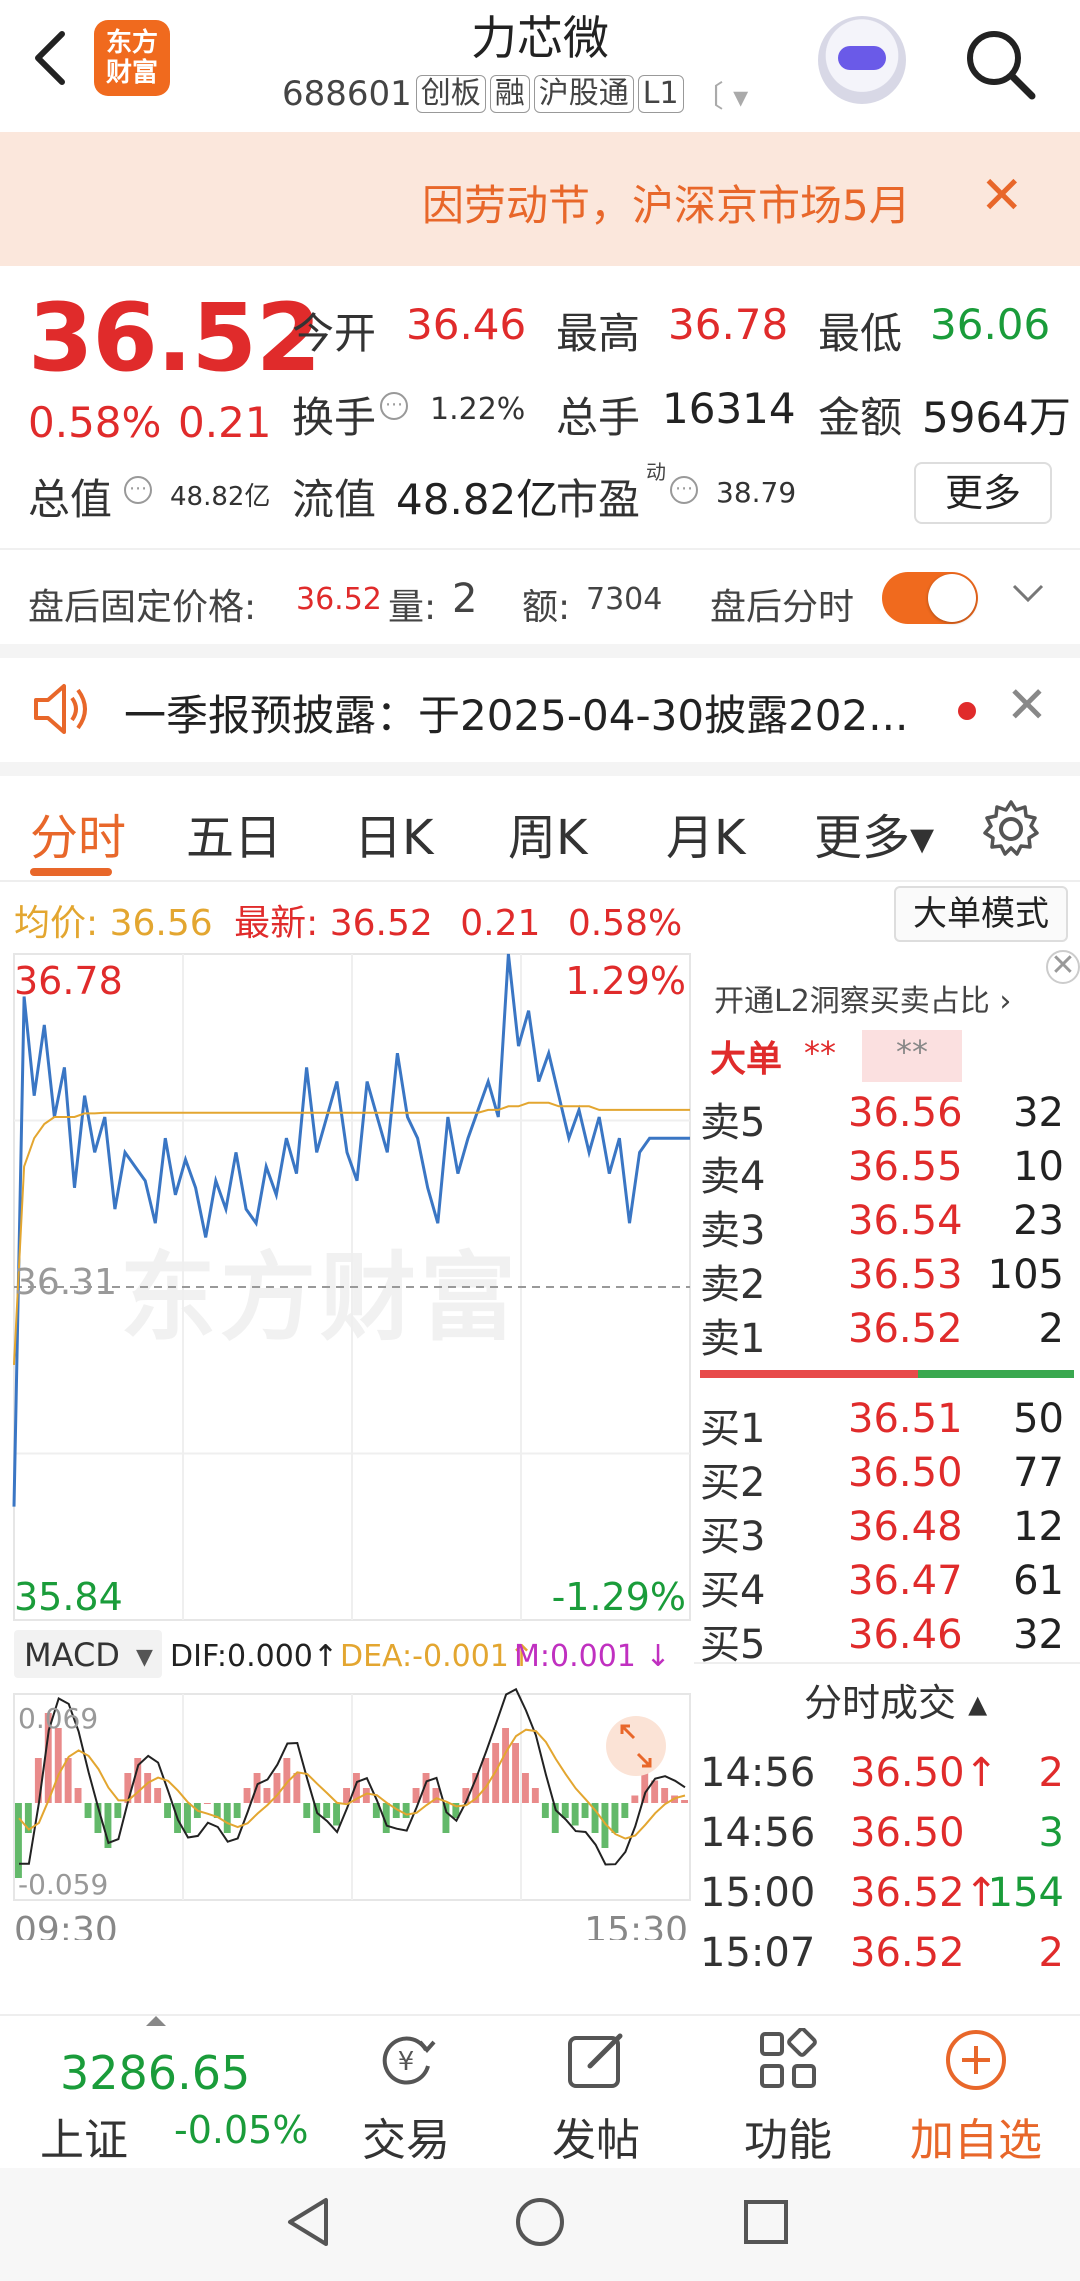 Image resolution: width=1080 pixels, height=2281 pixels. Describe the element at coordinates (596, 2098) in the screenshot. I see `nav-post: 发帖` at that location.